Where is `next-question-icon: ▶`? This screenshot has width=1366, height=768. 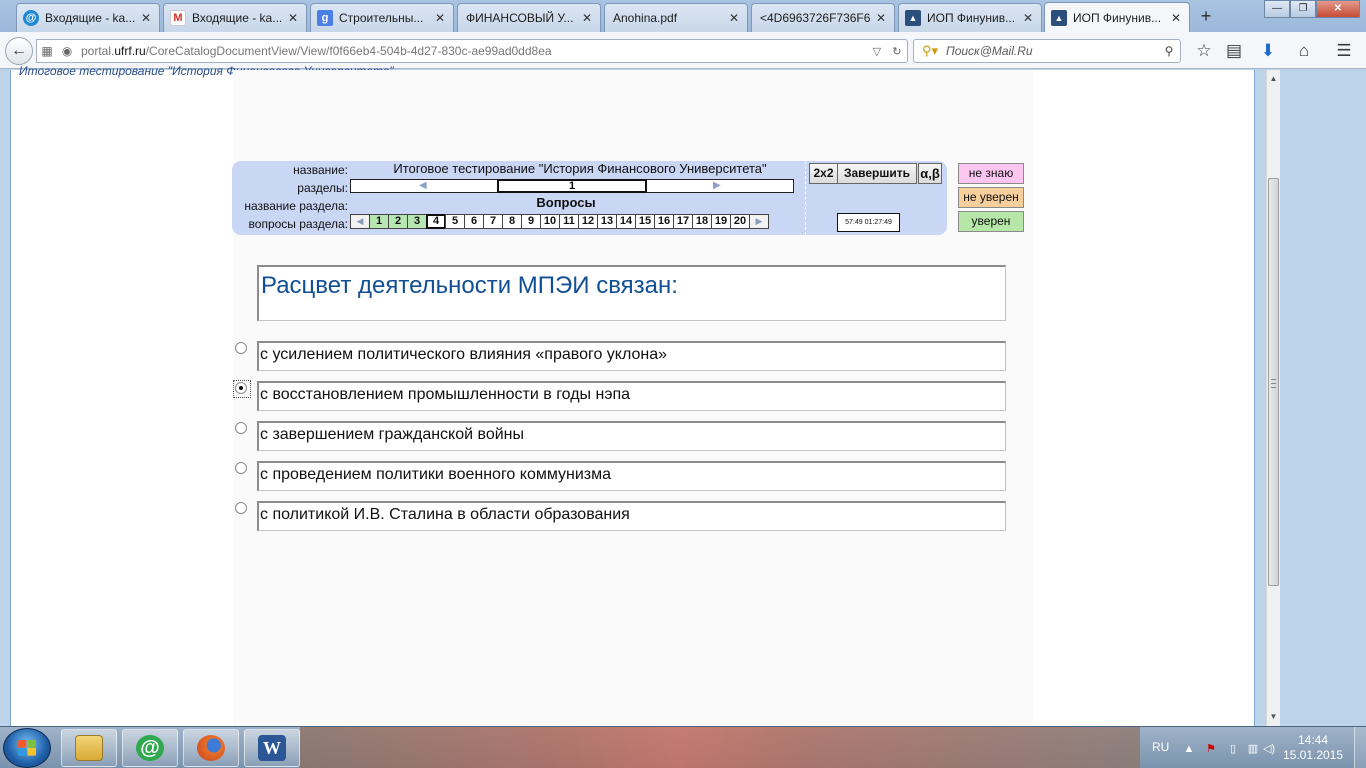
next-question-icon: ▶ is located at coordinates (759, 221).